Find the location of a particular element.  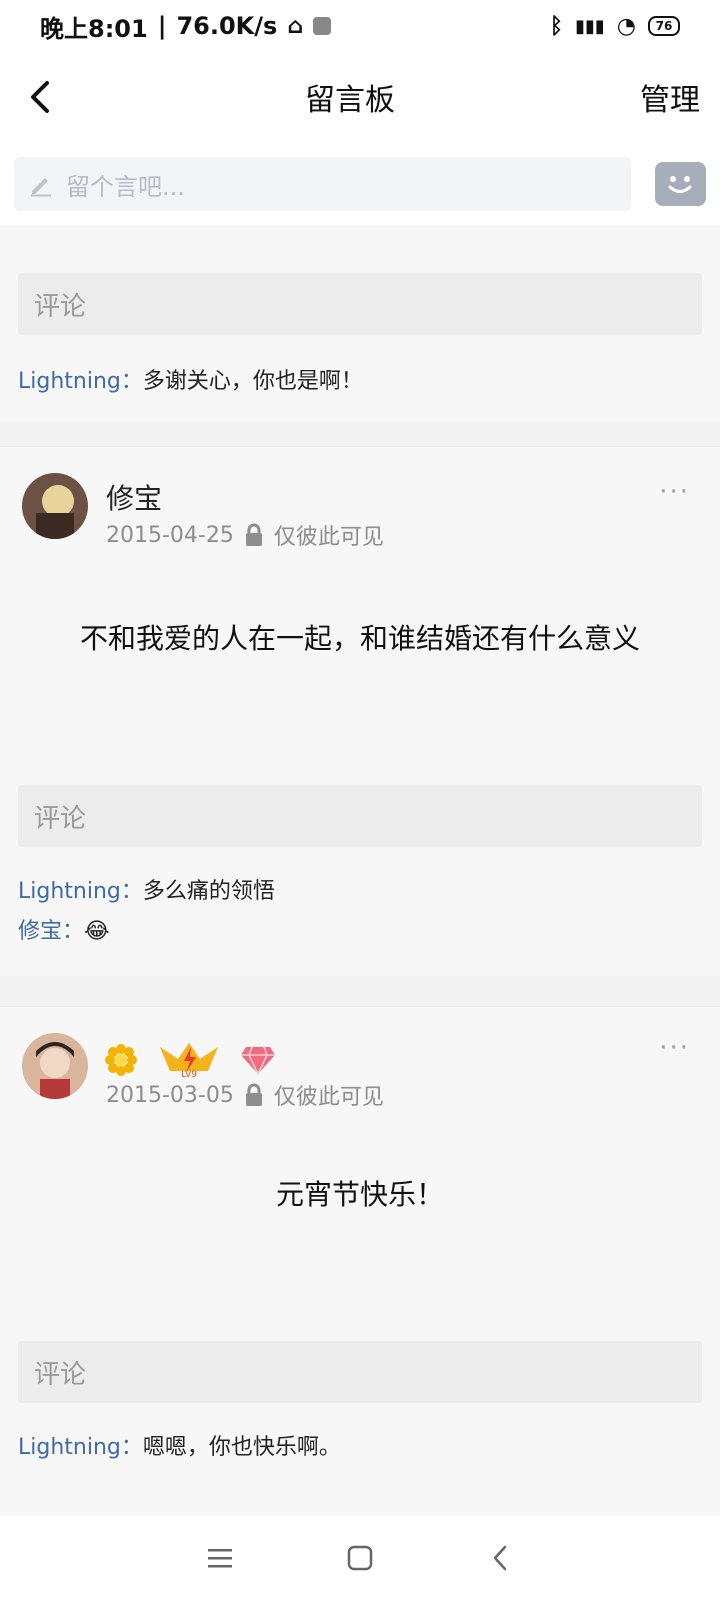

post-meta: 2015-03-05 仅彼此可见 is located at coordinates (245, 1095).